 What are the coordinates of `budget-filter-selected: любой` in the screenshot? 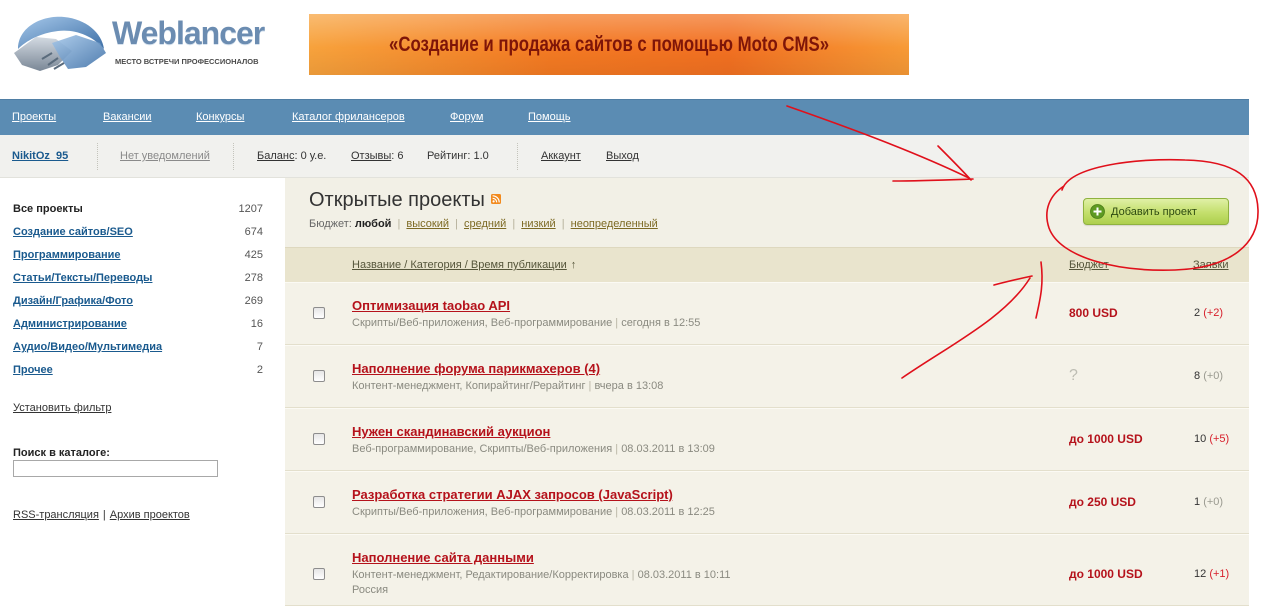 It's located at (373, 224).